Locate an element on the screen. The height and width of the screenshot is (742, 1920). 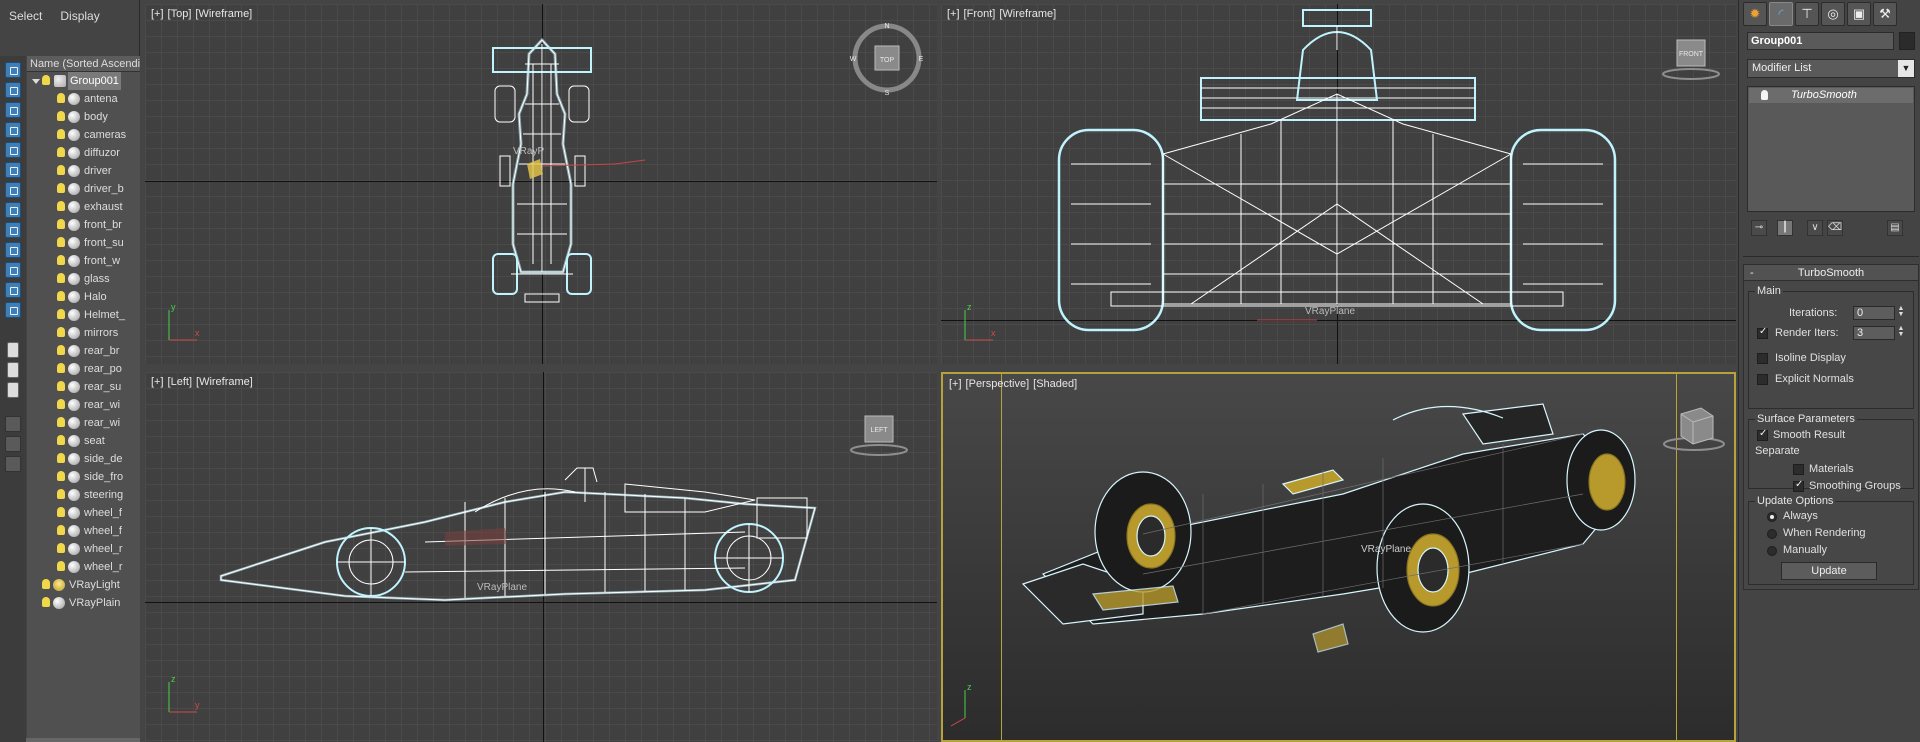
viewport-label-left: [+] [Left] [Wireframe] is located at coordinates (204, 382).